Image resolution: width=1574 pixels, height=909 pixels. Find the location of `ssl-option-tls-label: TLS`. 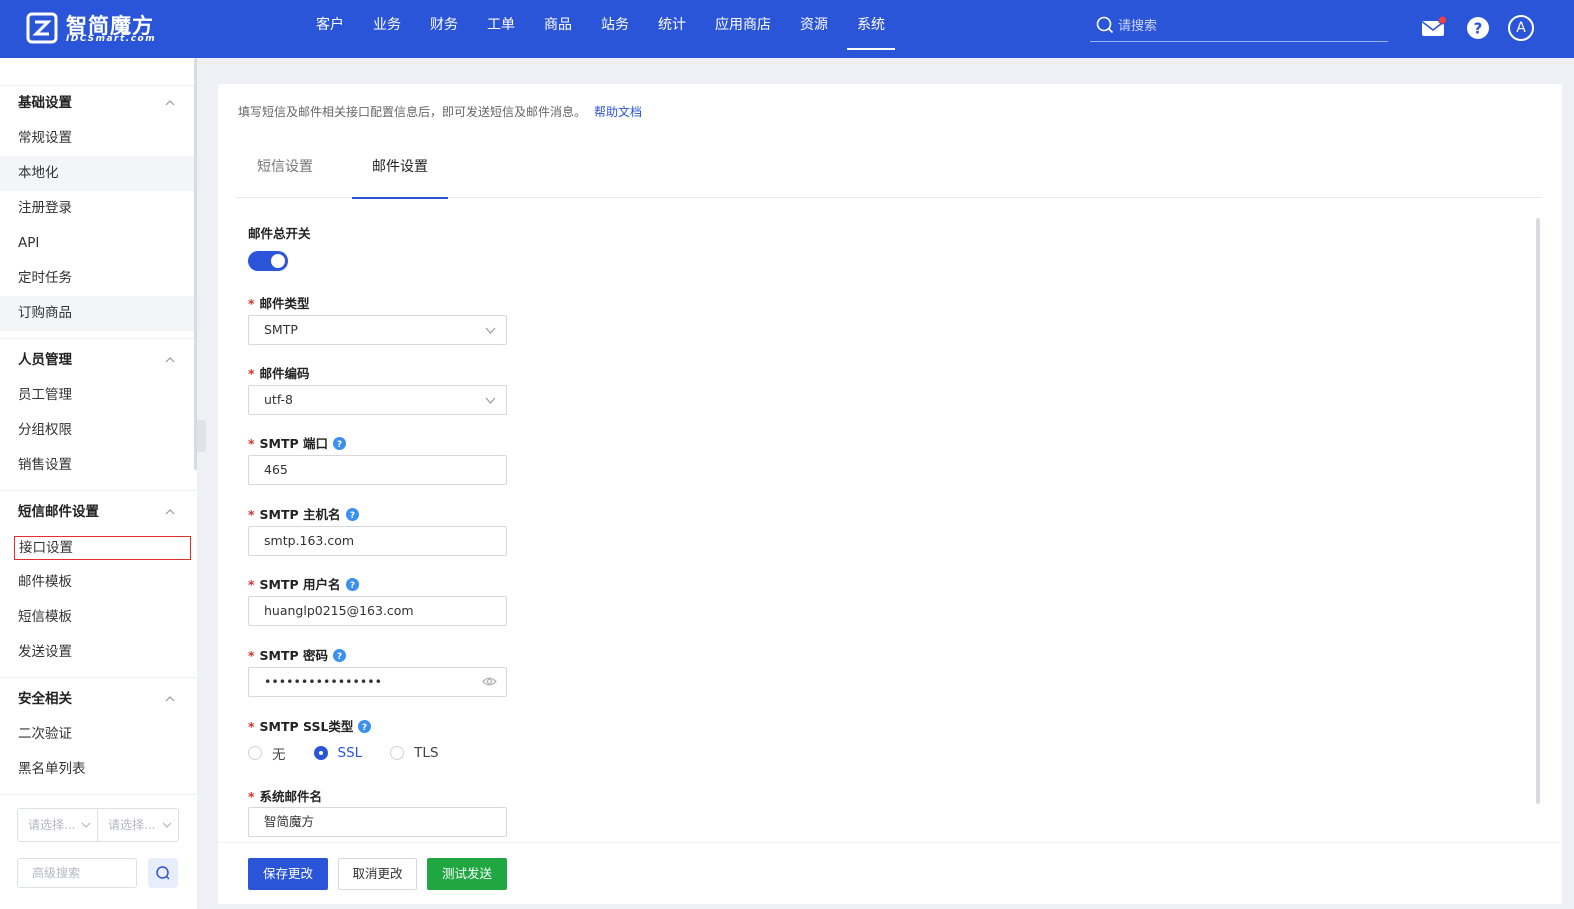

ssl-option-tls-label: TLS is located at coordinates (426, 753).